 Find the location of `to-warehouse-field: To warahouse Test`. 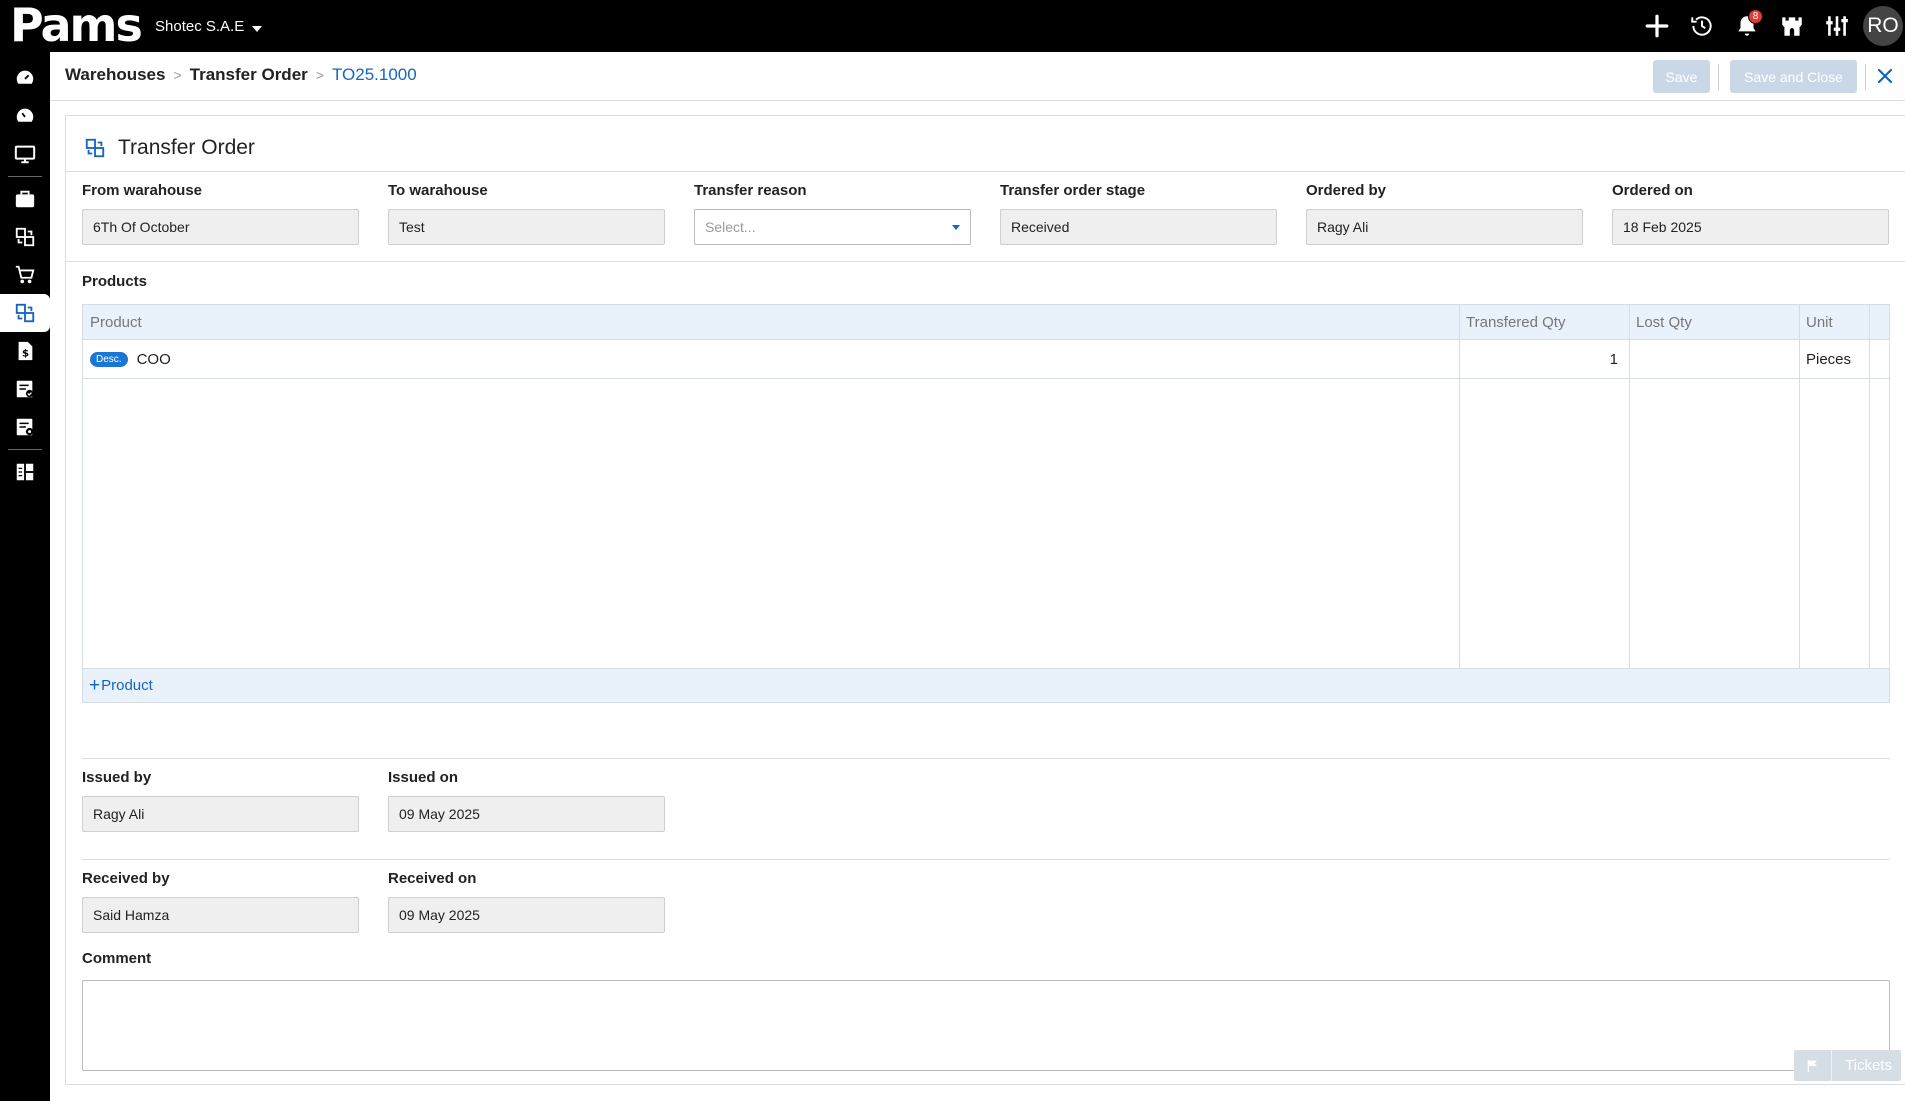

to-warehouse-field: To warahouse Test is located at coordinates (526, 213).